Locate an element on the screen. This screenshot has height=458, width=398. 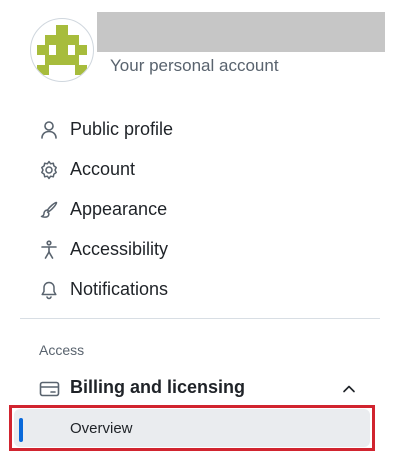
subnav-item-label: Overview is located at coordinates (101, 428).